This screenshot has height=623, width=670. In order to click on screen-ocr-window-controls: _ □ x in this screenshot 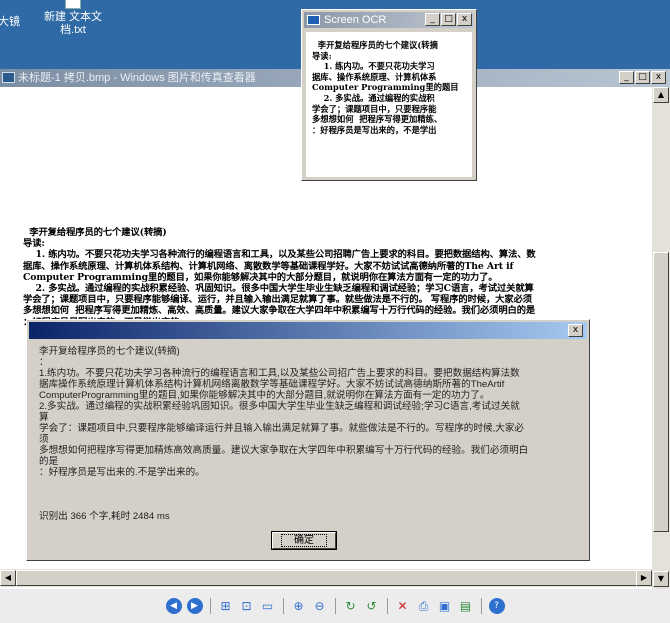, I will do `click(448, 19)`.